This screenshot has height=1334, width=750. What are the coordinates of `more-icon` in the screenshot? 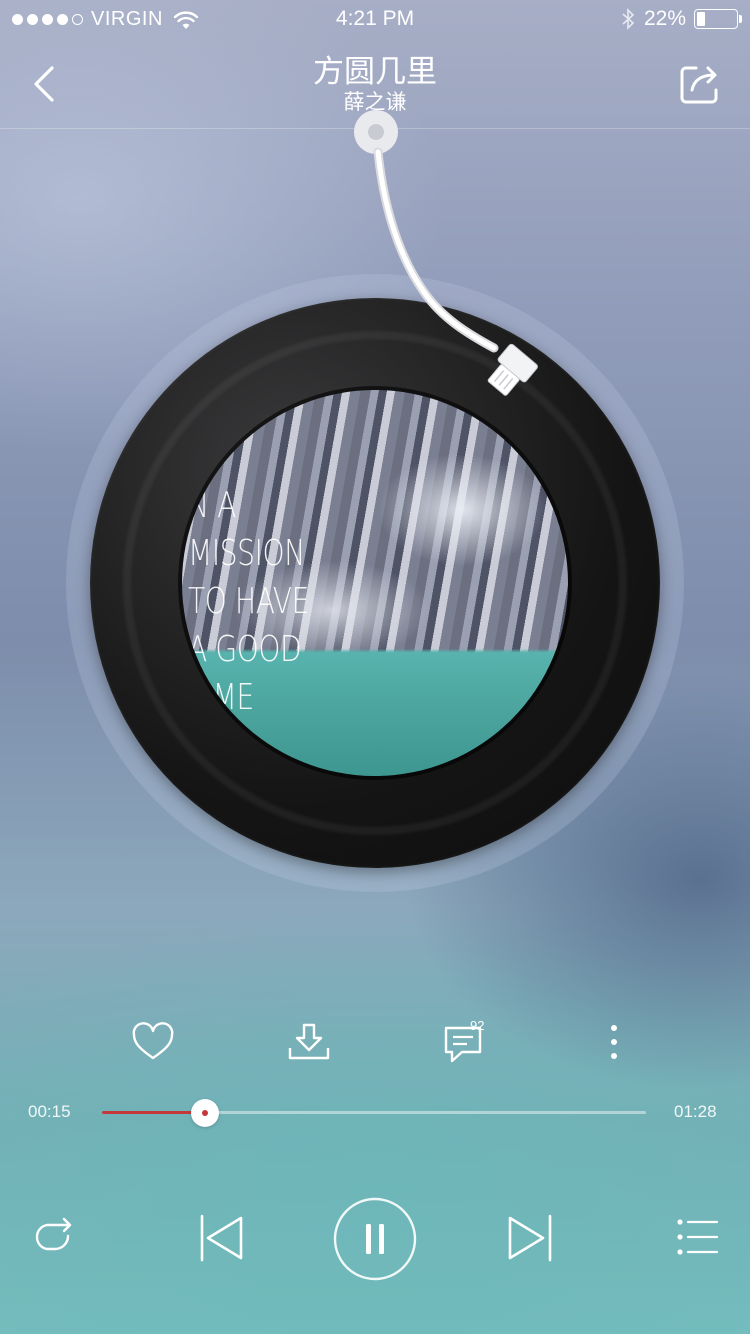 It's located at (614, 1042).